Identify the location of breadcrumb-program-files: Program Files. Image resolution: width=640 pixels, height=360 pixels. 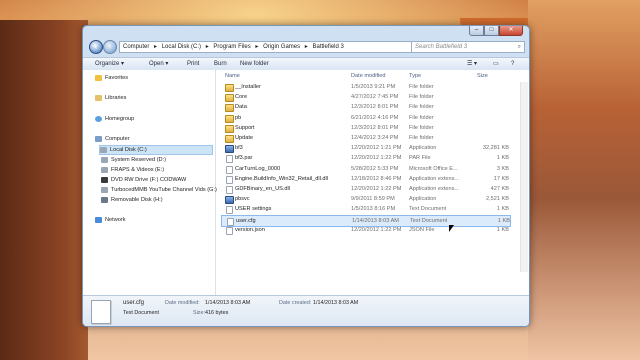
(231, 47).